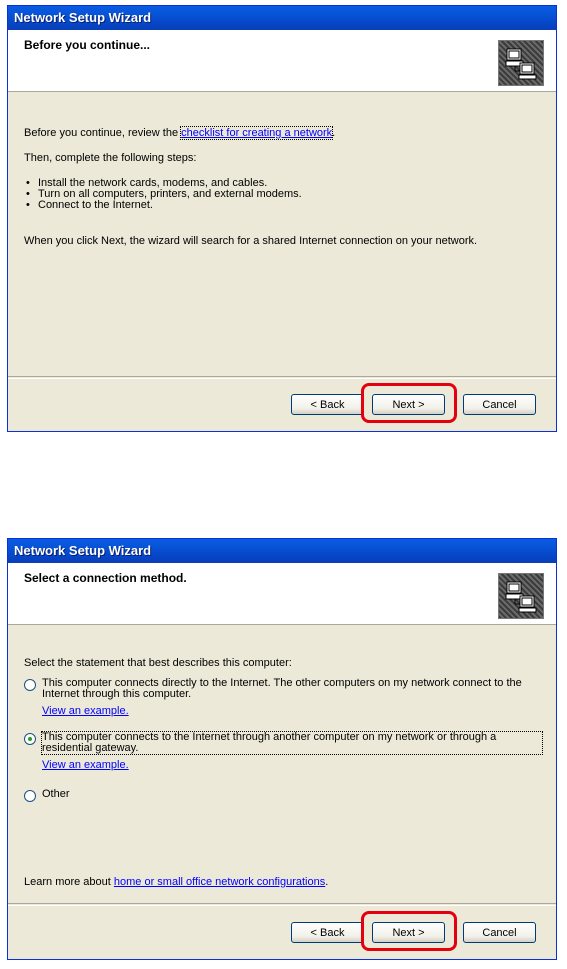 This screenshot has width=567, height=969. I want to click on steps-intro: Then, complete the following steps:, so click(110, 158).